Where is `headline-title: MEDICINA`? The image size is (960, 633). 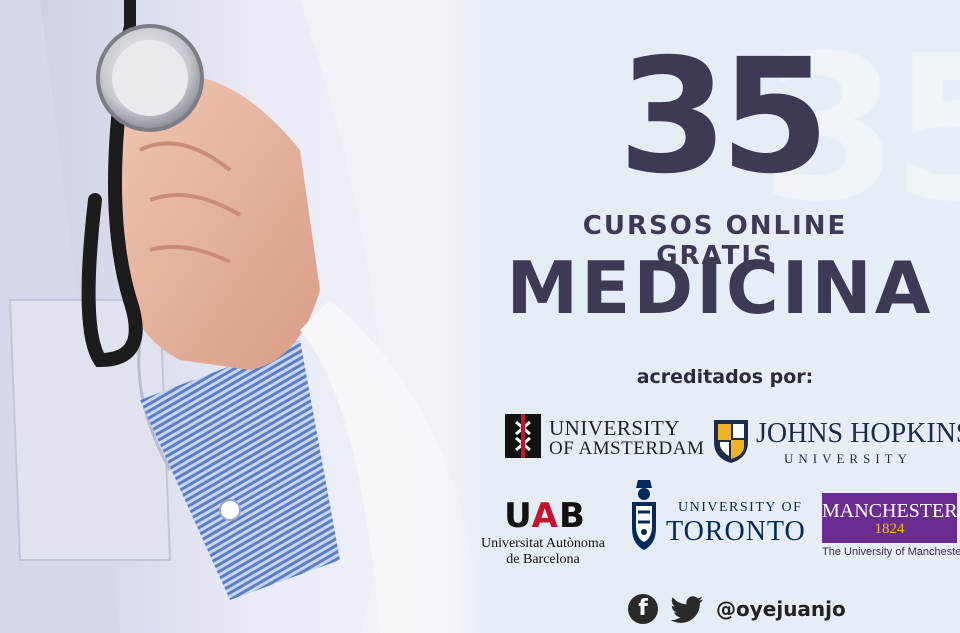
headline-title: MEDICINA is located at coordinates (720, 288).